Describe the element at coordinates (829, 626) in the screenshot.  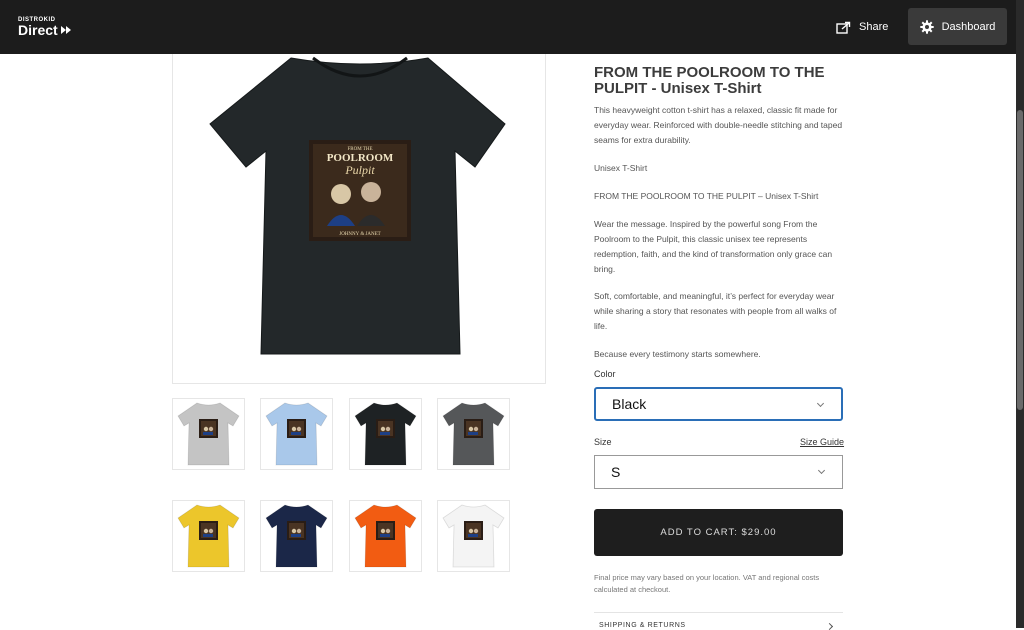
I see `chevron-right-icon` at that location.